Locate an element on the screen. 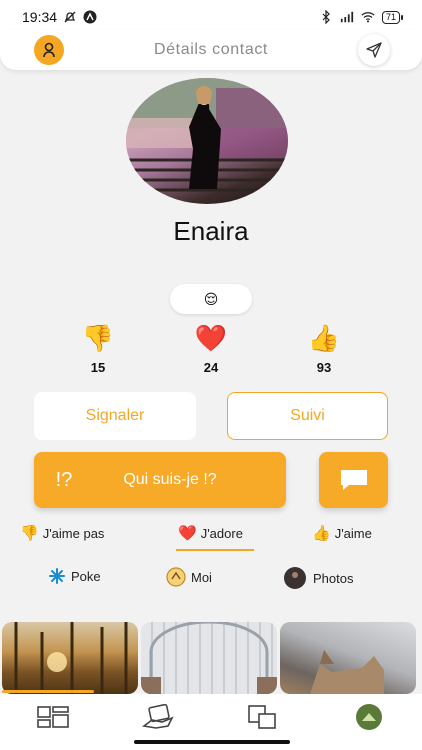 This screenshot has width=422, height=750. gallery-scroll-indicator is located at coordinates (48, 691).